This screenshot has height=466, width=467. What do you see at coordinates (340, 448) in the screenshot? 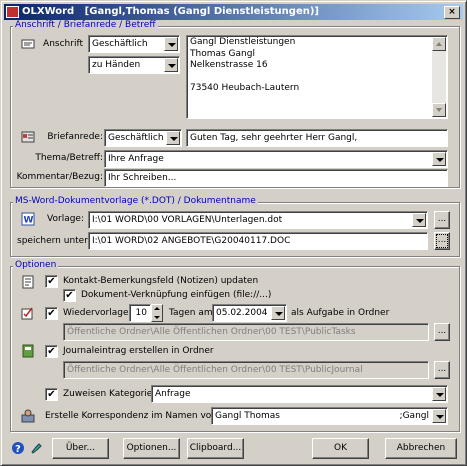
I see `ok-button: OK` at bounding box center [340, 448].